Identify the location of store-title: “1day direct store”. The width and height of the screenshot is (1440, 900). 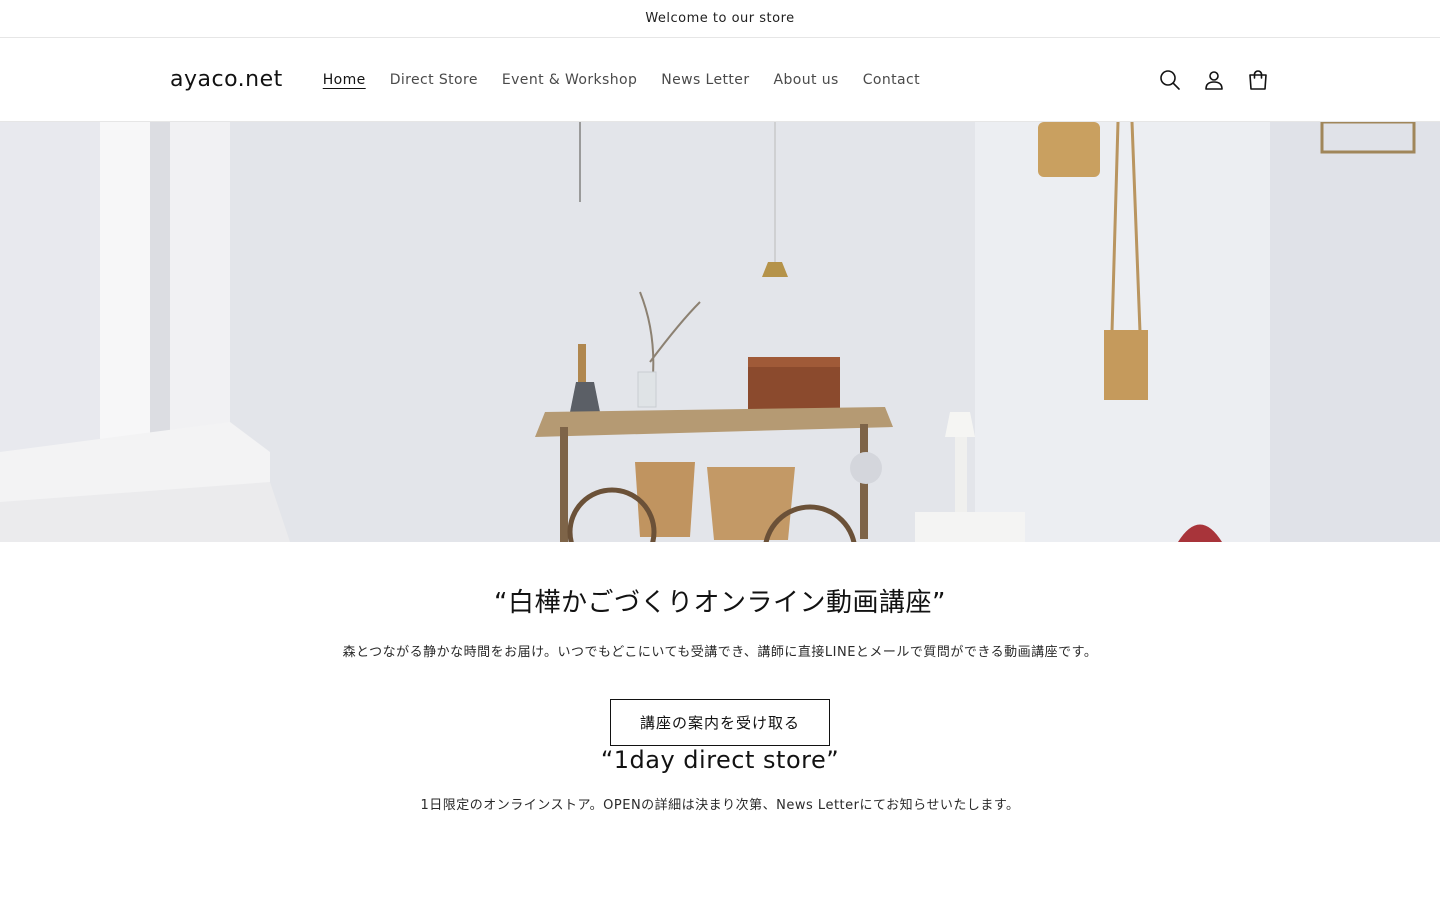
(720, 760).